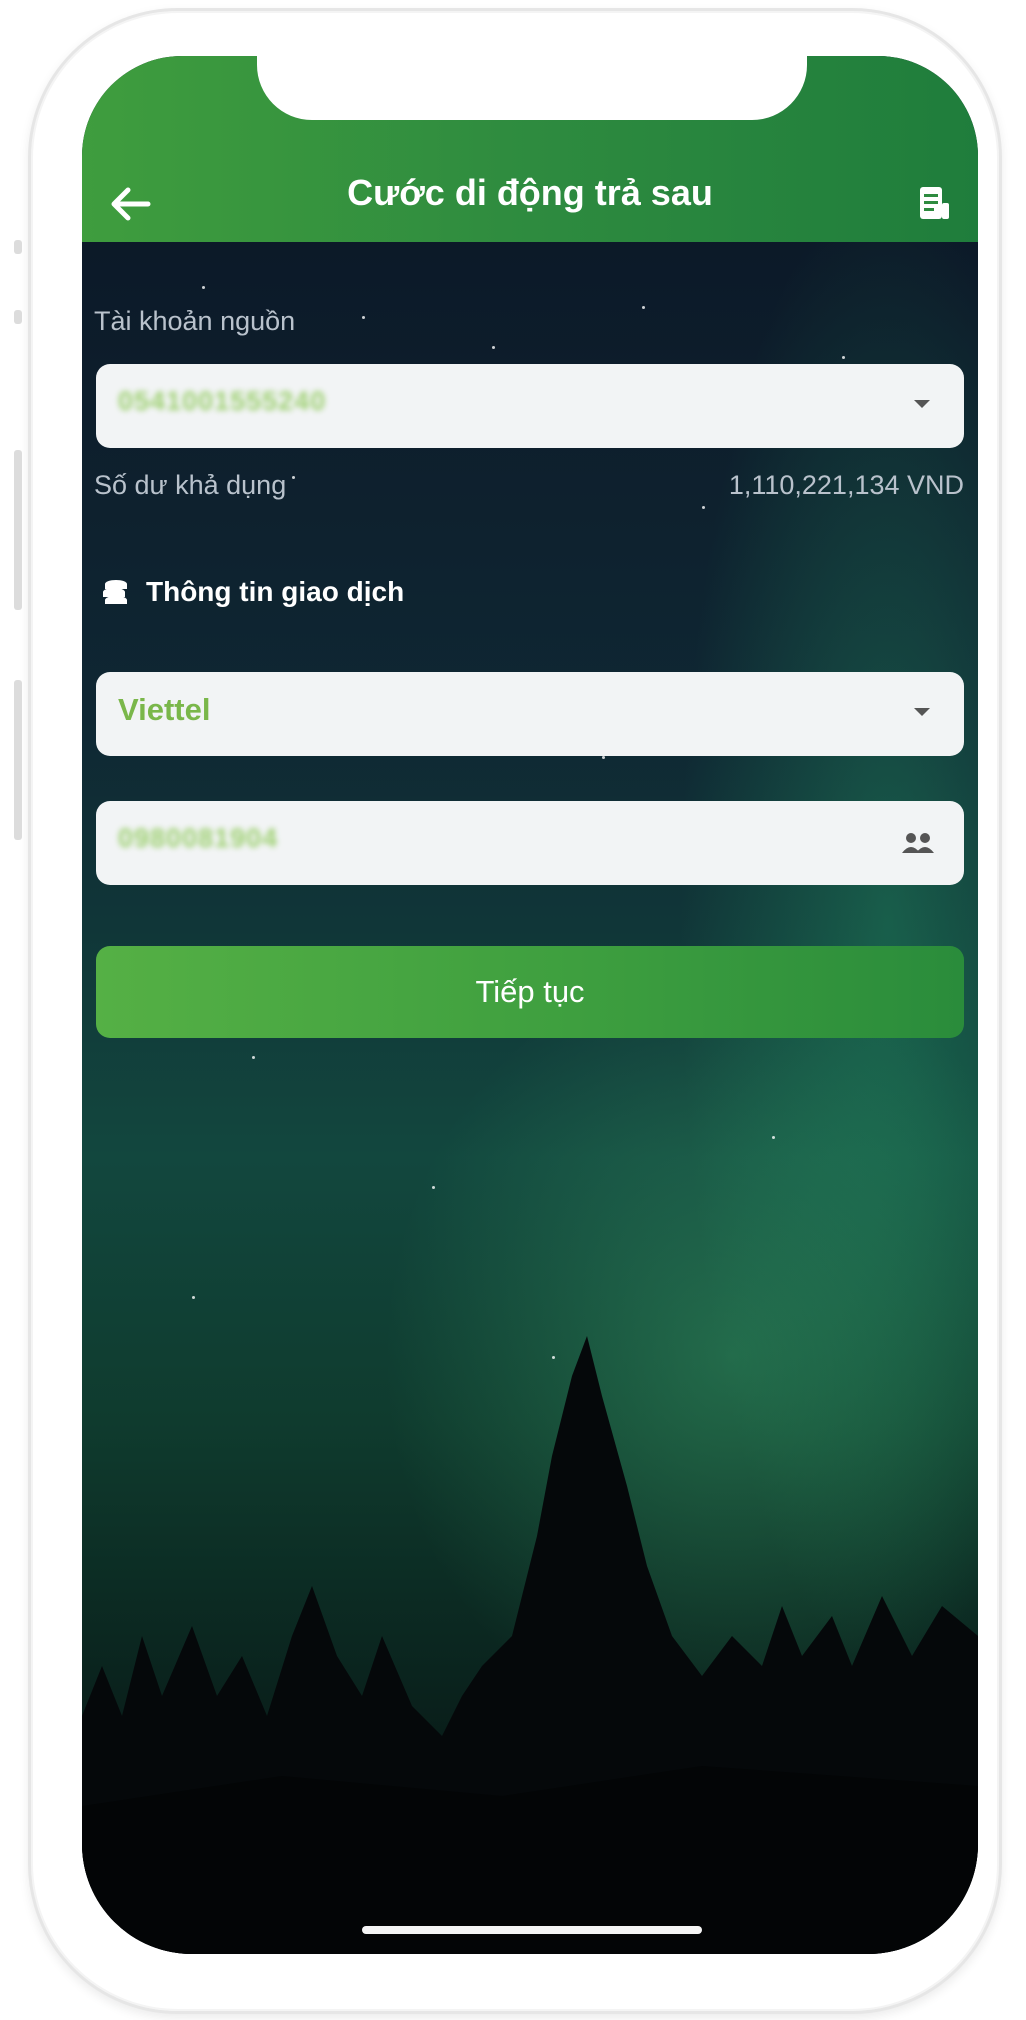 This screenshot has height=2020, width=1026. Describe the element at coordinates (164, 709) in the screenshot. I see `provider-value: Viettel` at that location.